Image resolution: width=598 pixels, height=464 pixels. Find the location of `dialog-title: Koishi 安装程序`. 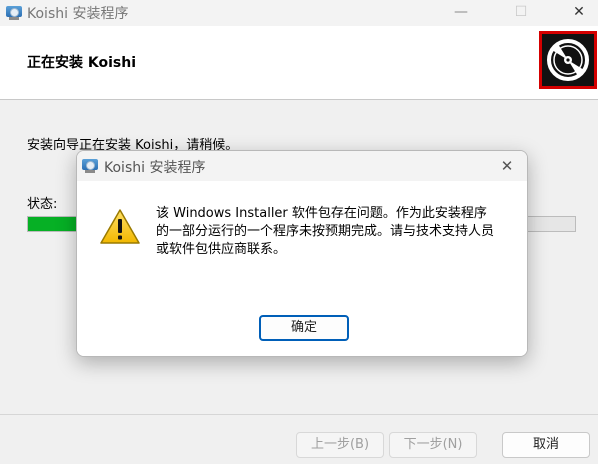

dialog-title: Koishi 安装程序 is located at coordinates (155, 168).